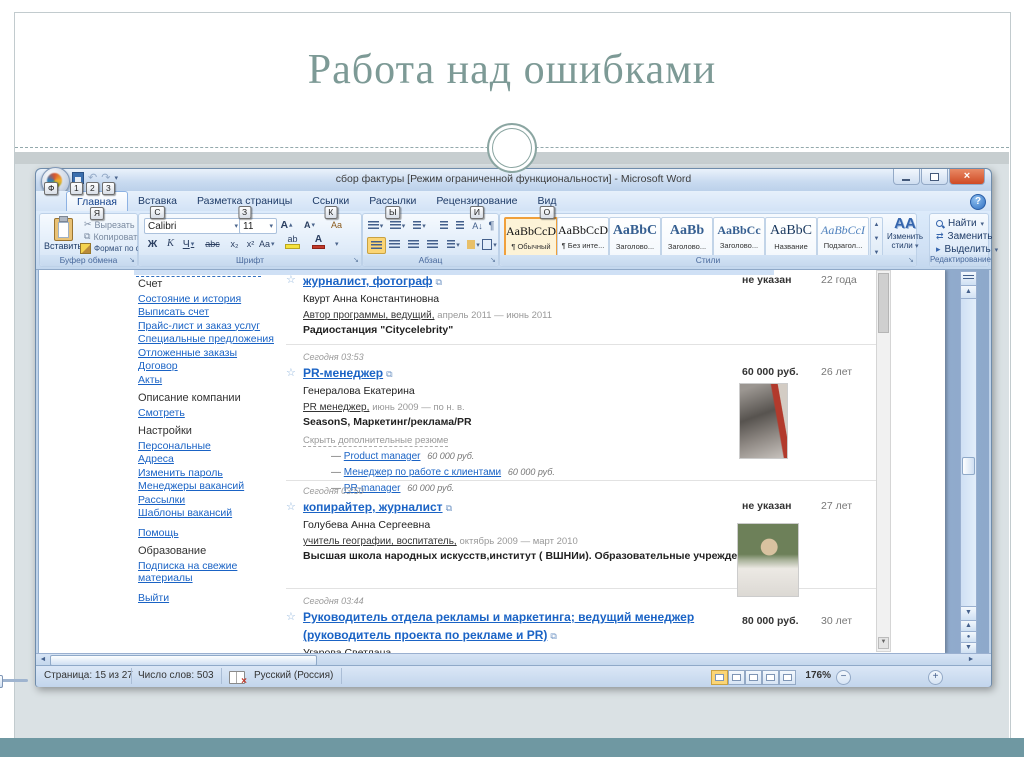  I want to click on show-marks-button: ¶, so click(491, 225).